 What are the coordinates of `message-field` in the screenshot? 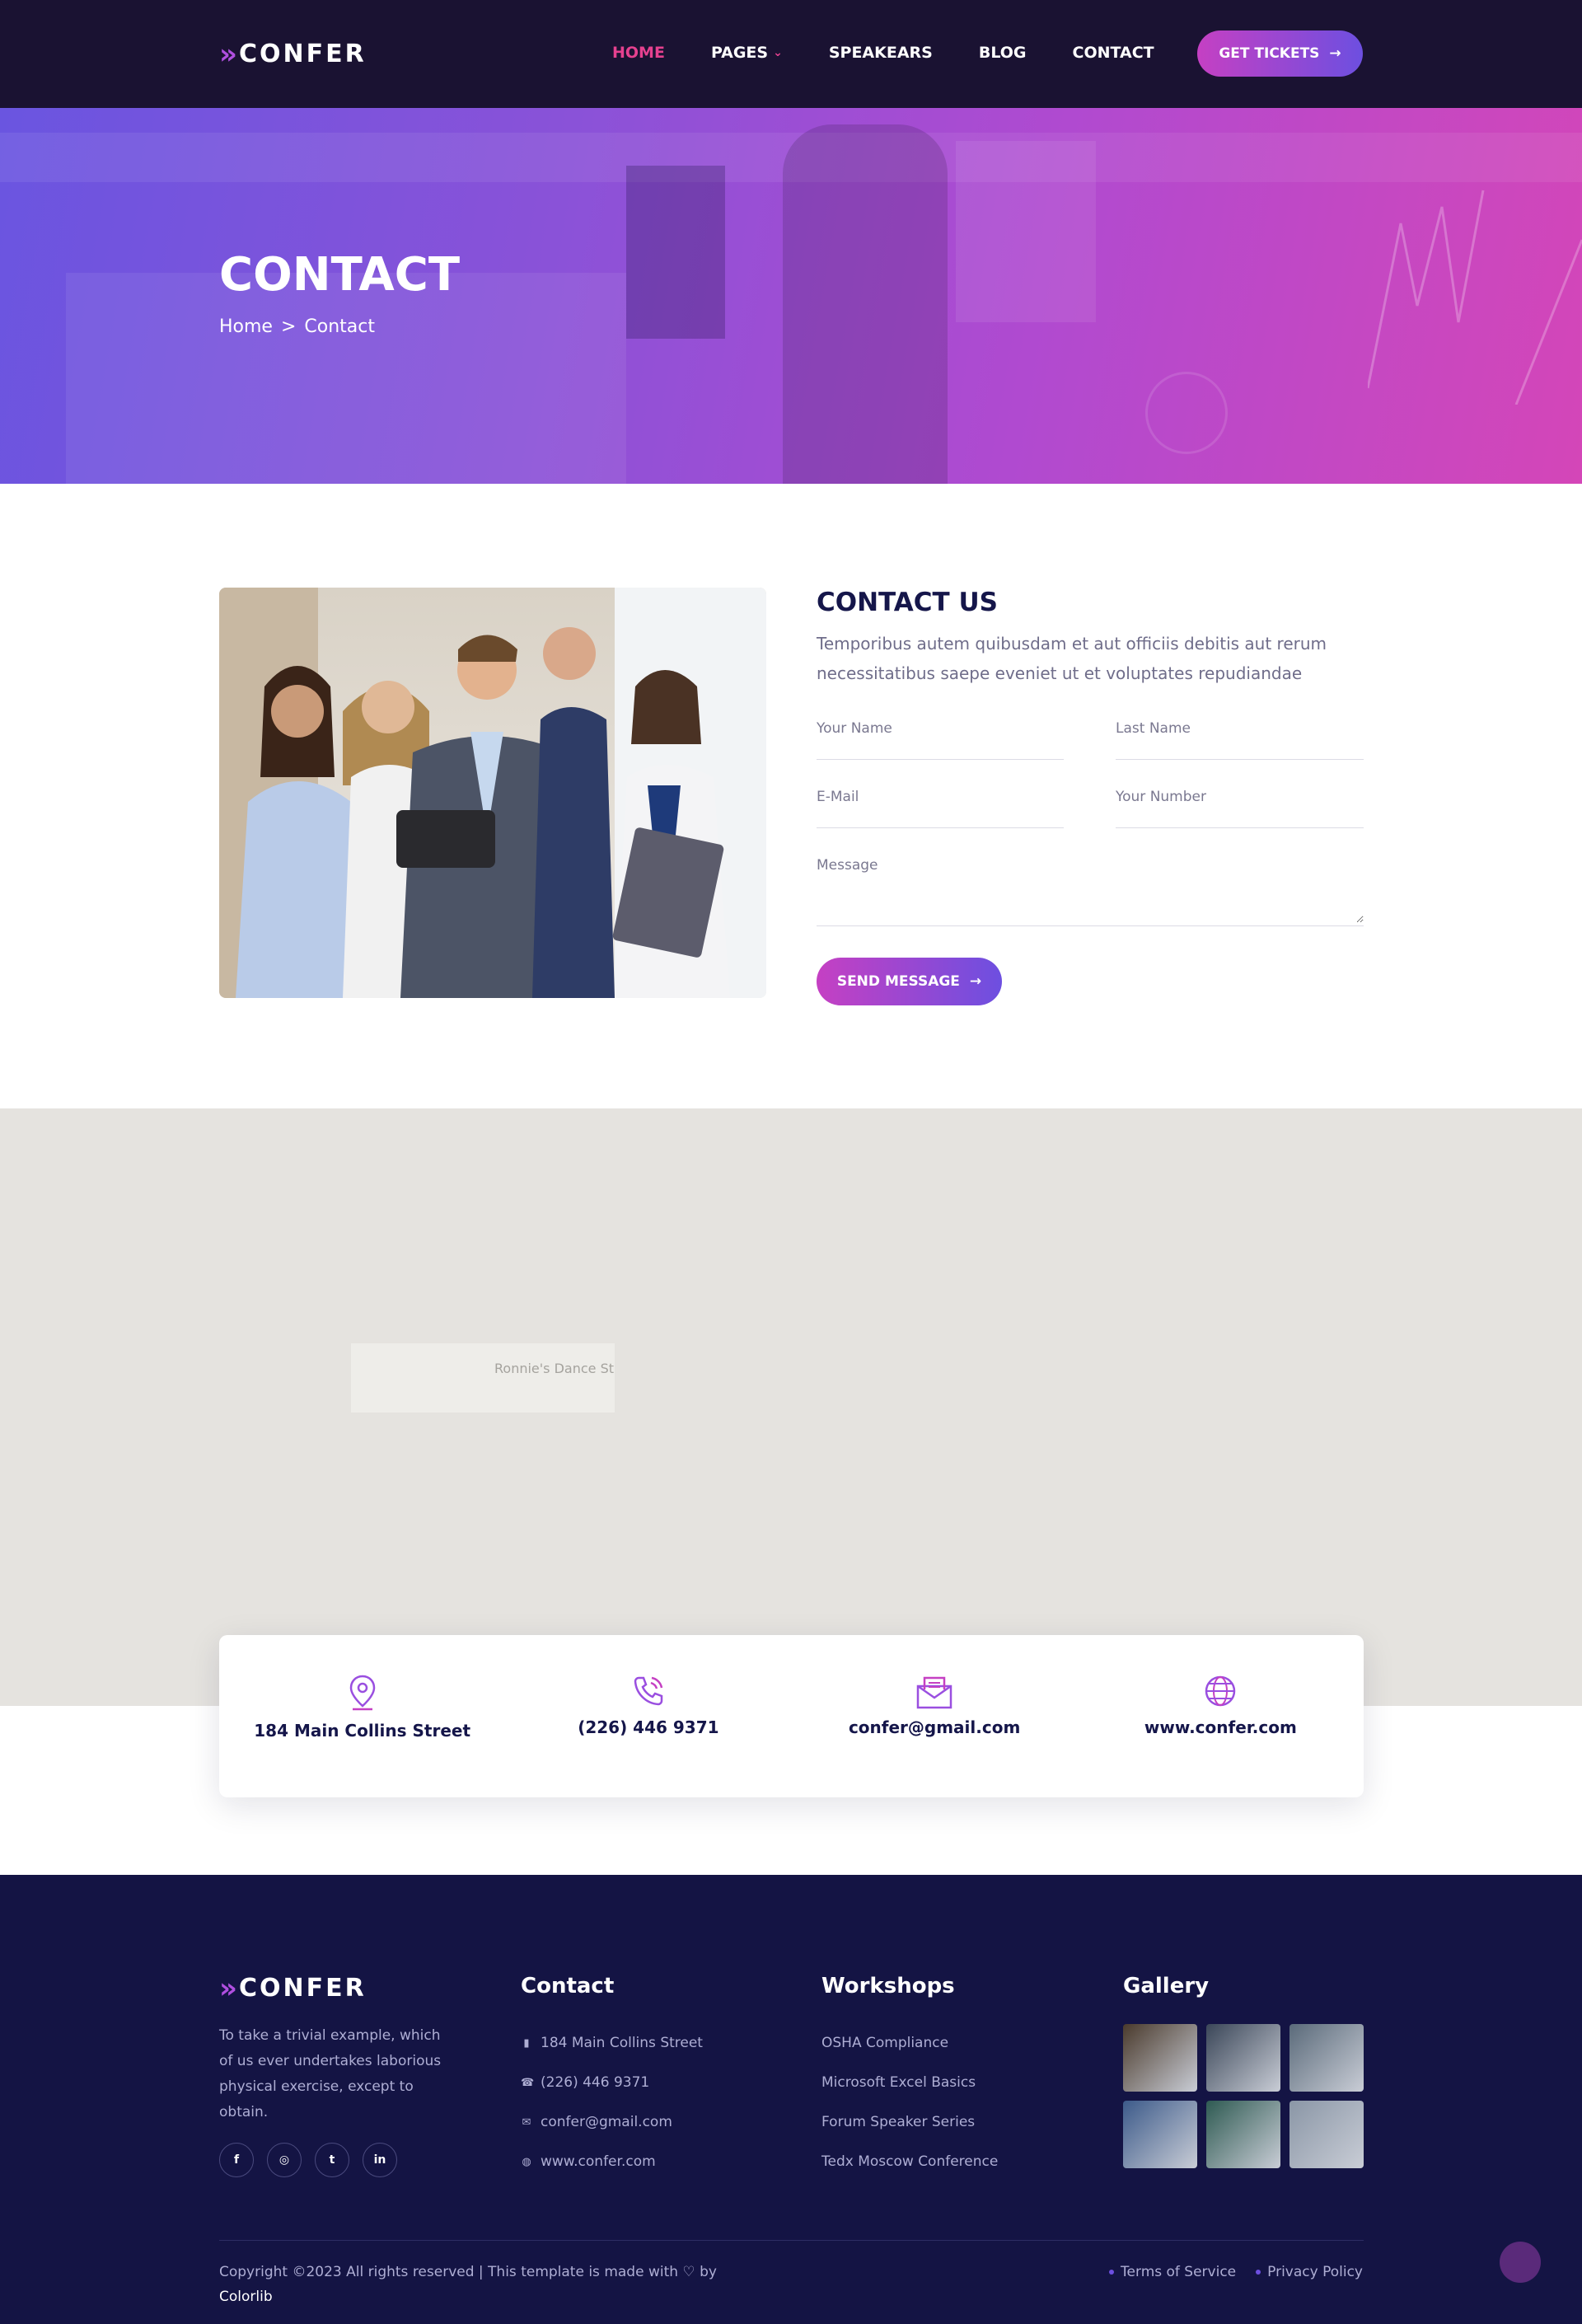 It's located at (1090, 891).